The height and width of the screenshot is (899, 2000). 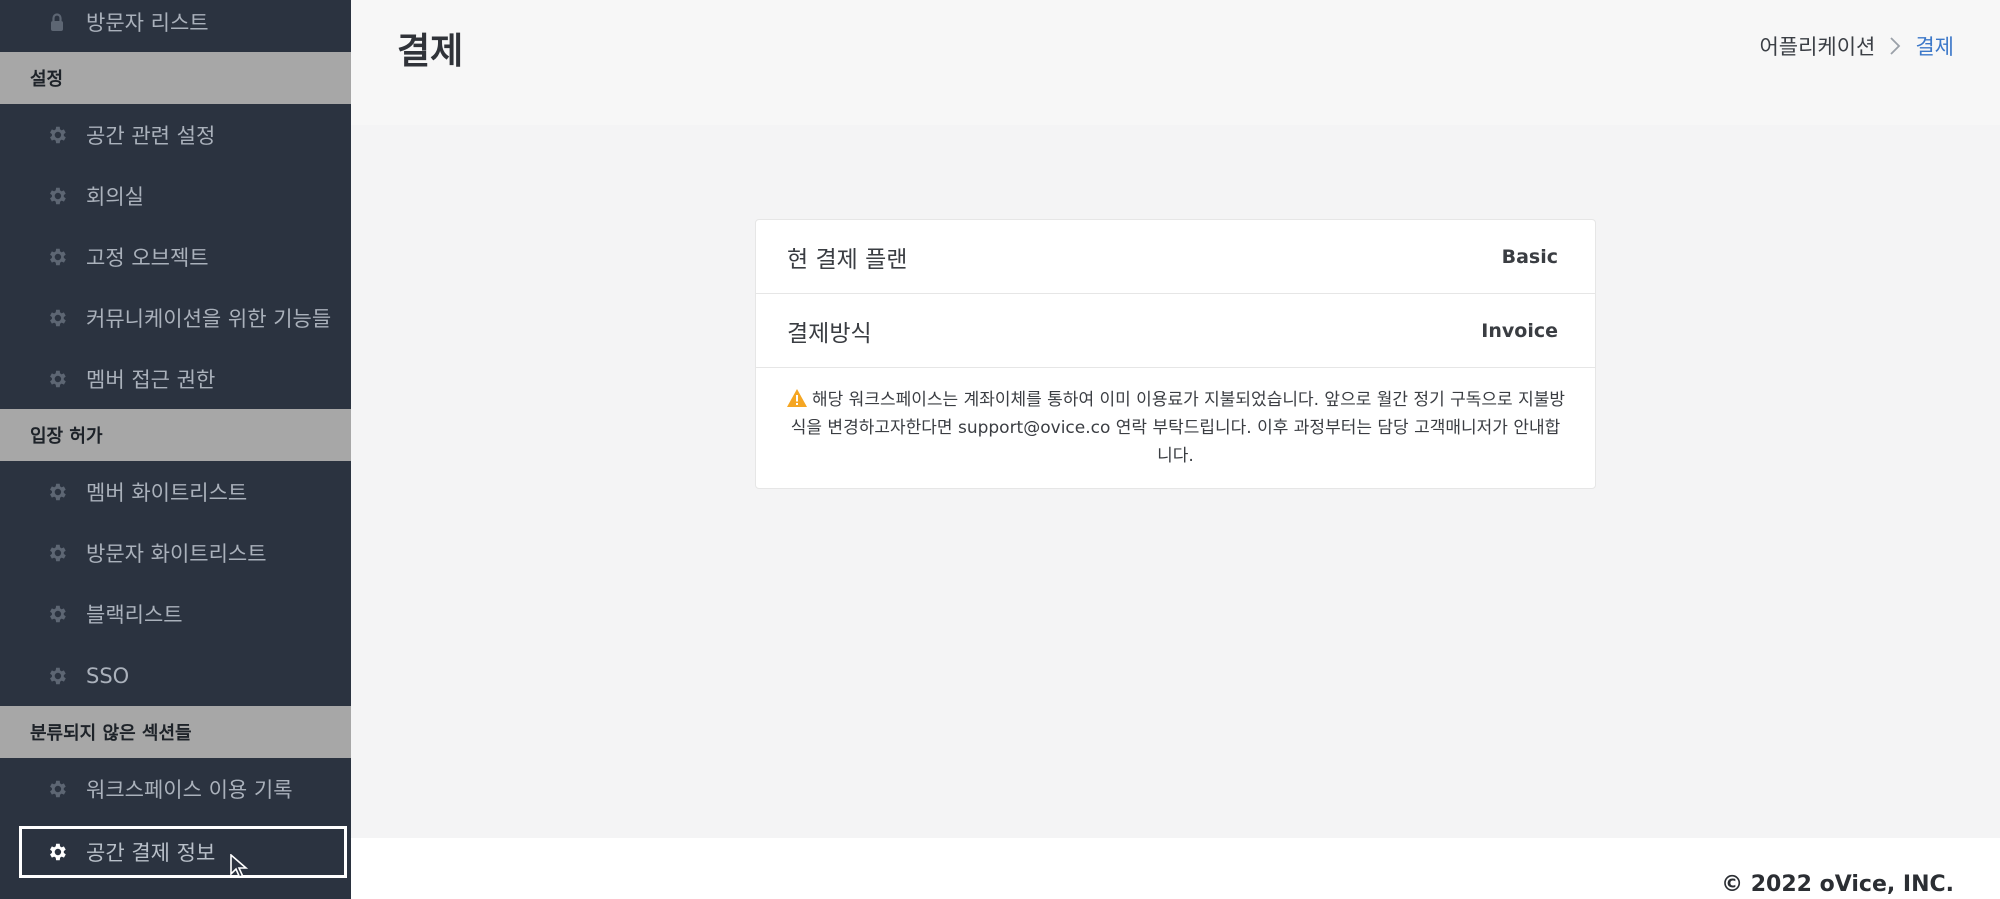 I want to click on sidebar-item-blacklist: 블랙리스트, so click(x=175, y=613).